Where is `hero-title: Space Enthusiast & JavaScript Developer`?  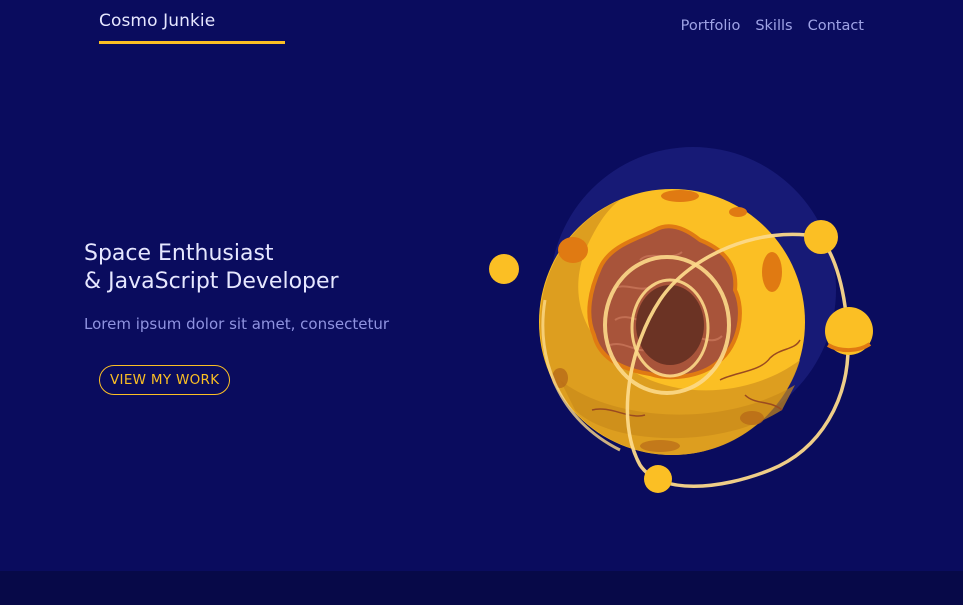
hero-title: Space Enthusiast & JavaScript Developer is located at coordinates (211, 268).